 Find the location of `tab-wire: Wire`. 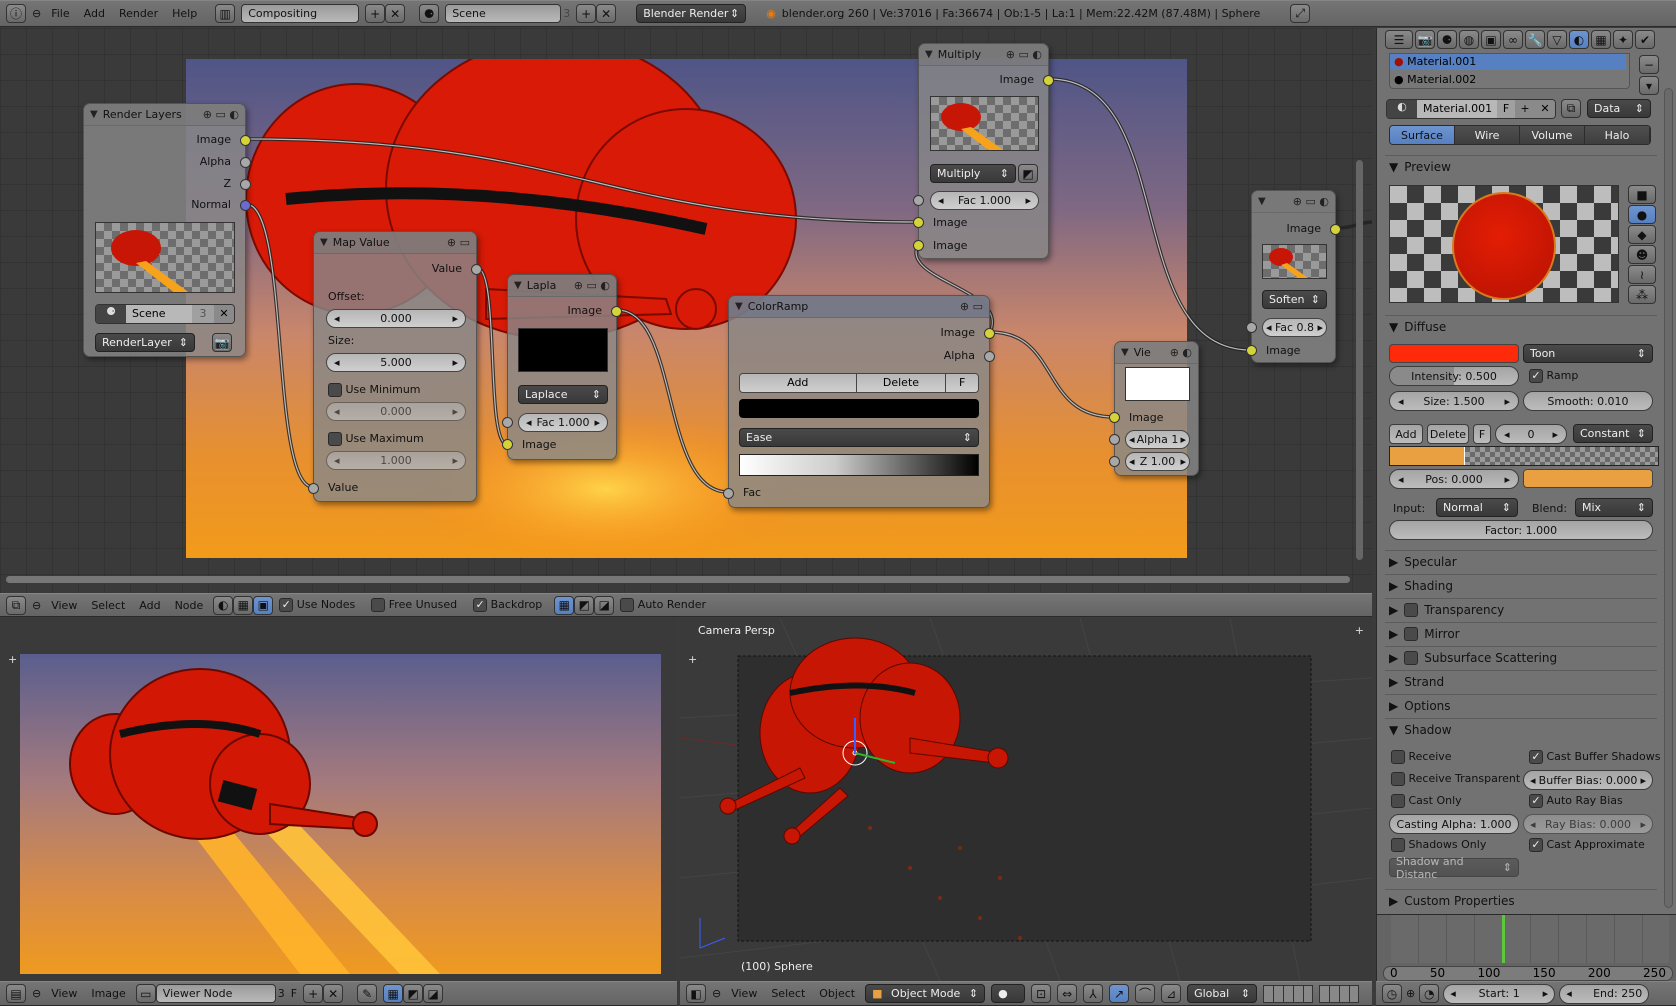

tab-wire: Wire is located at coordinates (1487, 135).